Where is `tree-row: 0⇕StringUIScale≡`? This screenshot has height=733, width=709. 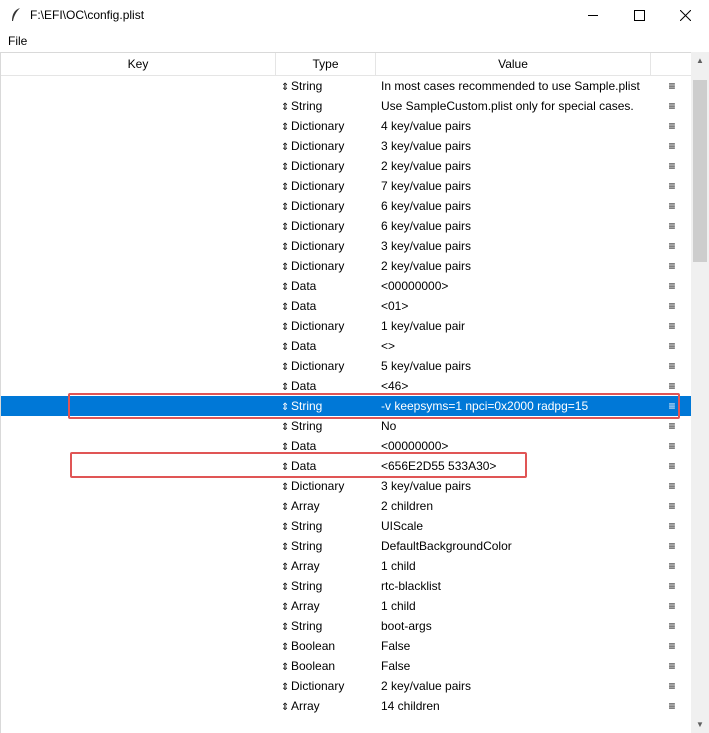 tree-row: 0⇕StringUIScale≡ is located at coordinates (346, 526).